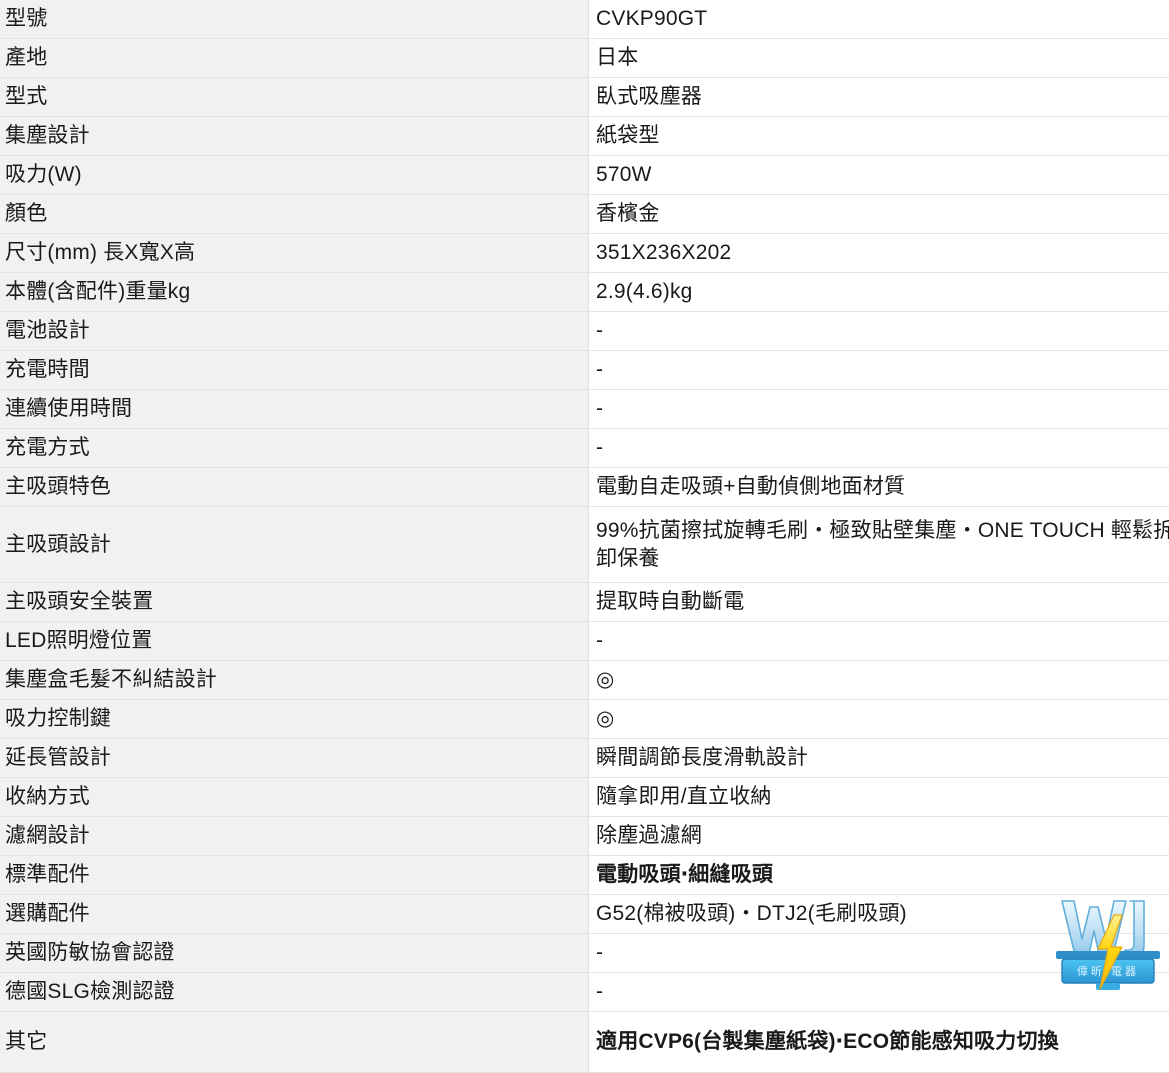 The image size is (1169, 1073). I want to click on spec-value-cell: 香檳金, so click(879, 214).